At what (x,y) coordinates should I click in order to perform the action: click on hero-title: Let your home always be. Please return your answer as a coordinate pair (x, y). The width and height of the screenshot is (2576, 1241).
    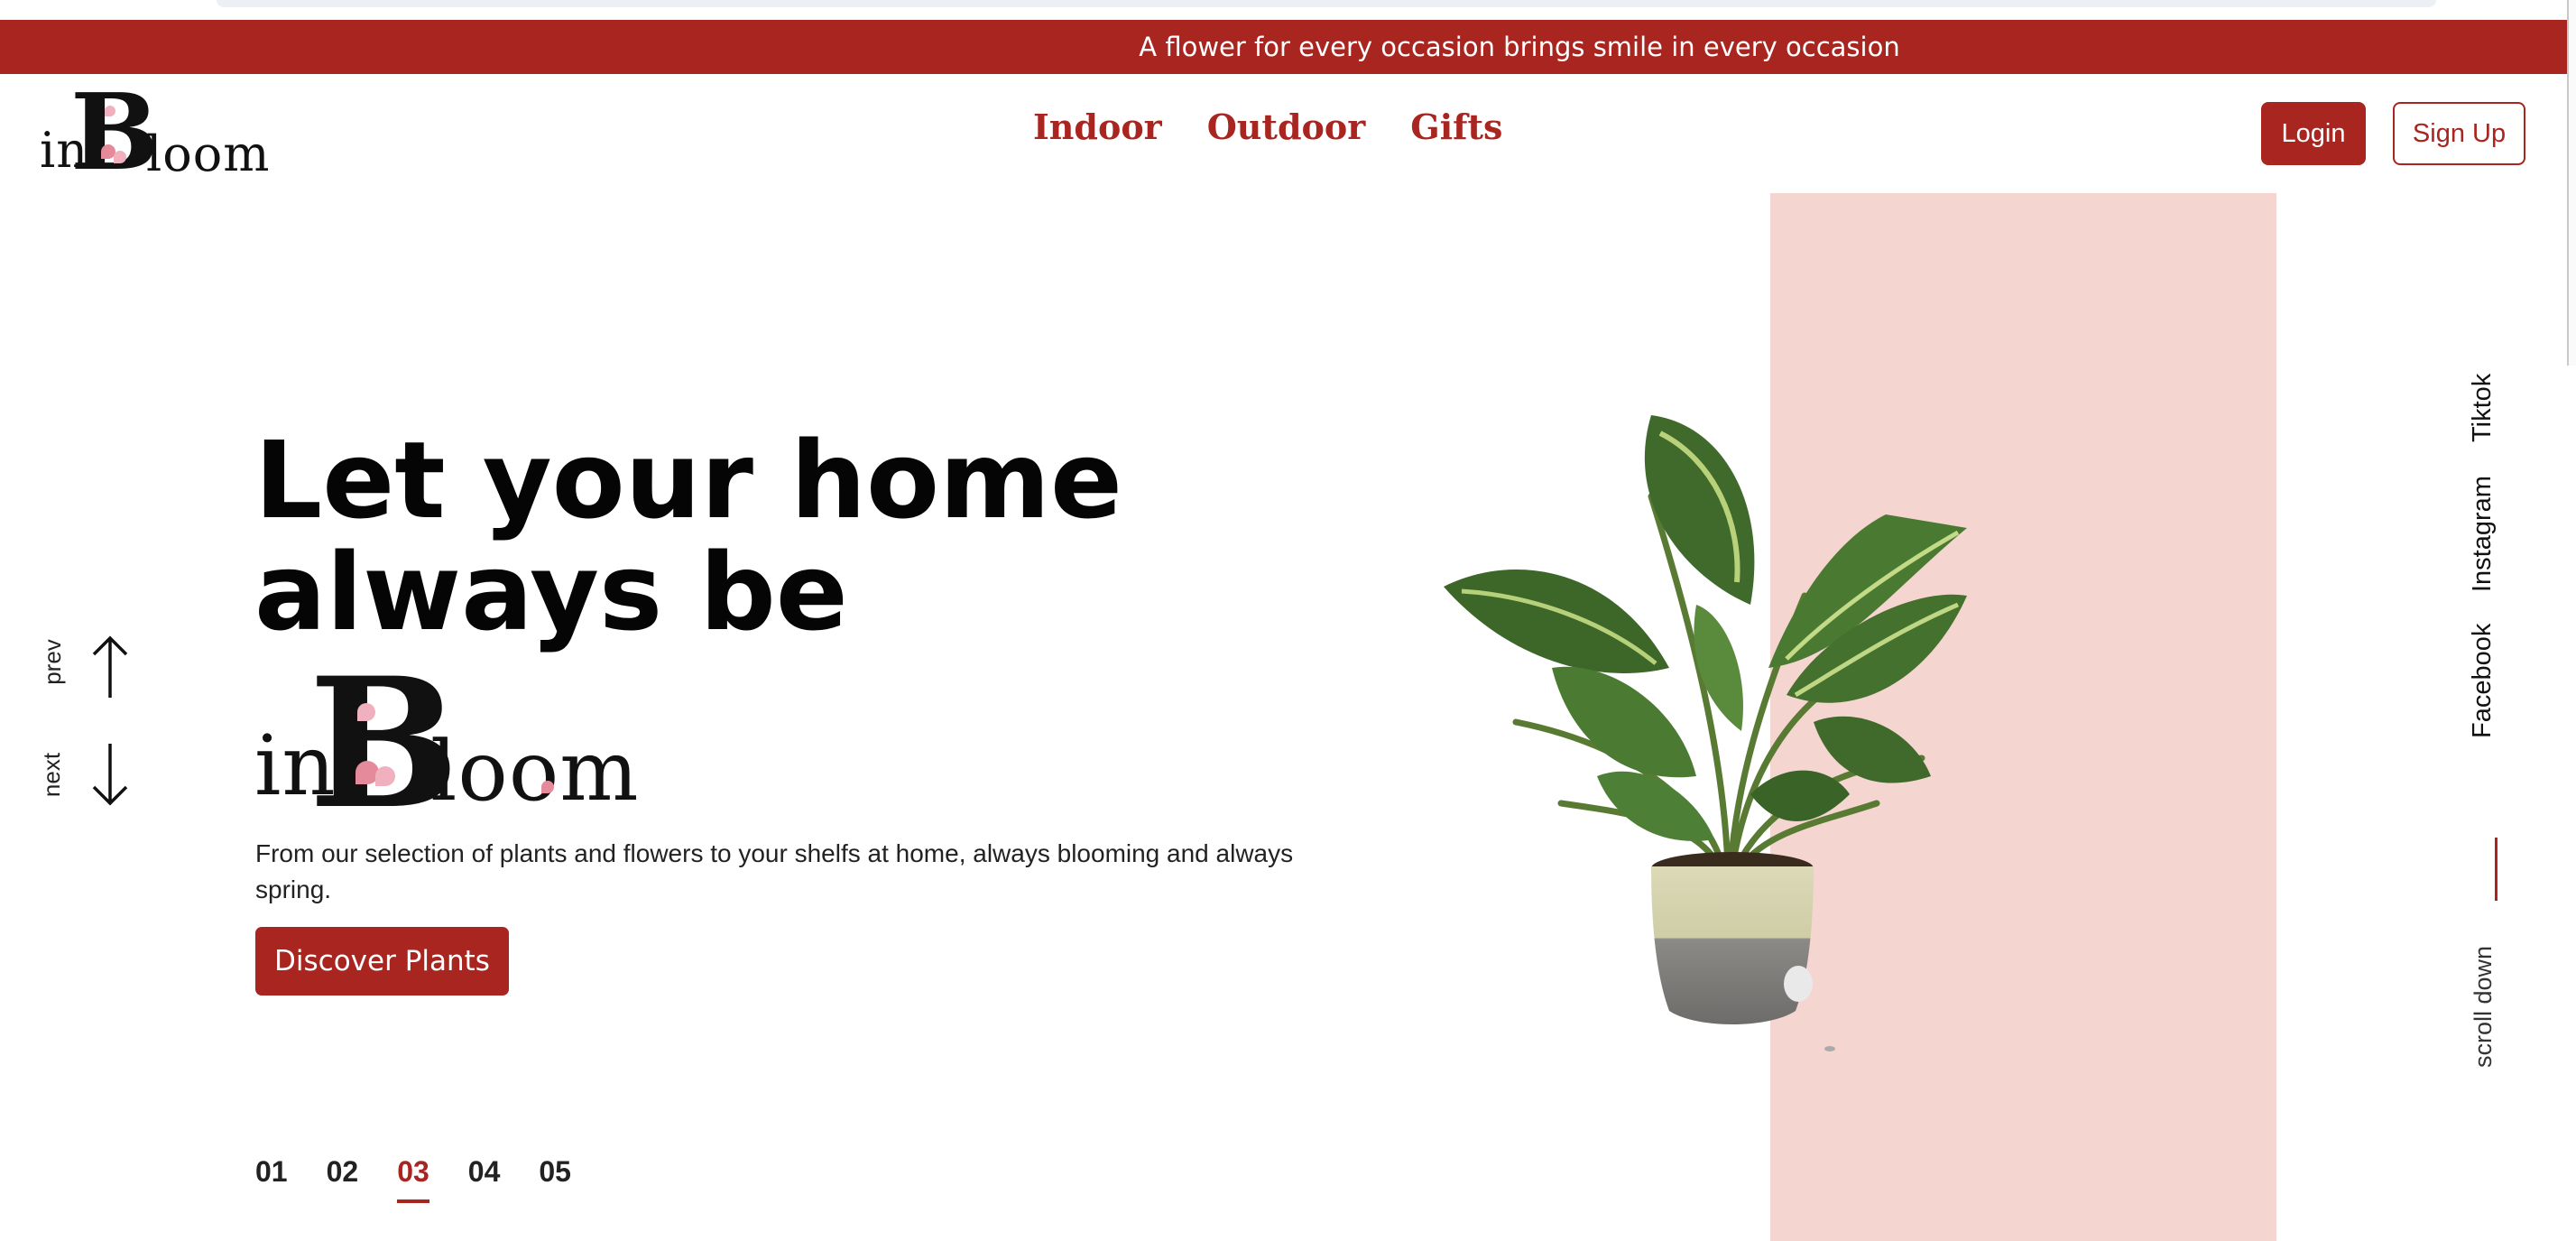
    Looking at the image, I should click on (750, 536).